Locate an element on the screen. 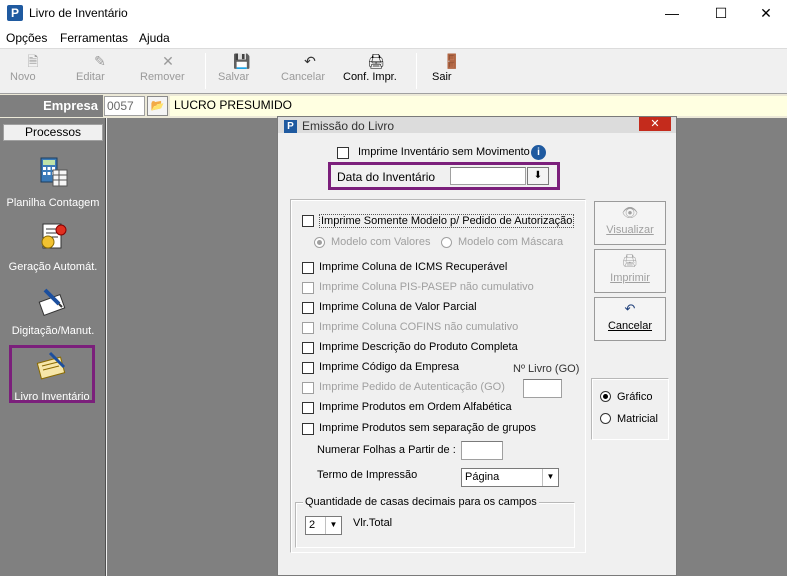 Image resolution: width=787 pixels, height=576 pixels. edit-icon: ✎ is located at coordinates (100, 61).